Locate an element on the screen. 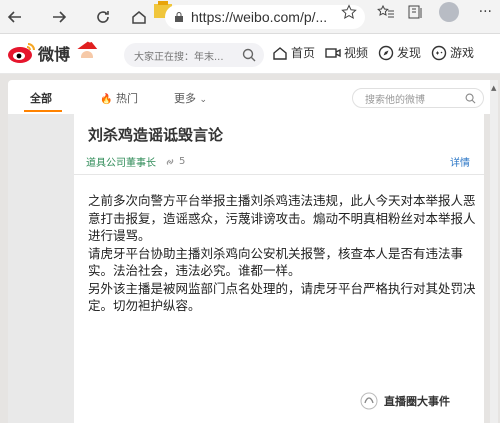  gamepad-icon is located at coordinates (439, 52).